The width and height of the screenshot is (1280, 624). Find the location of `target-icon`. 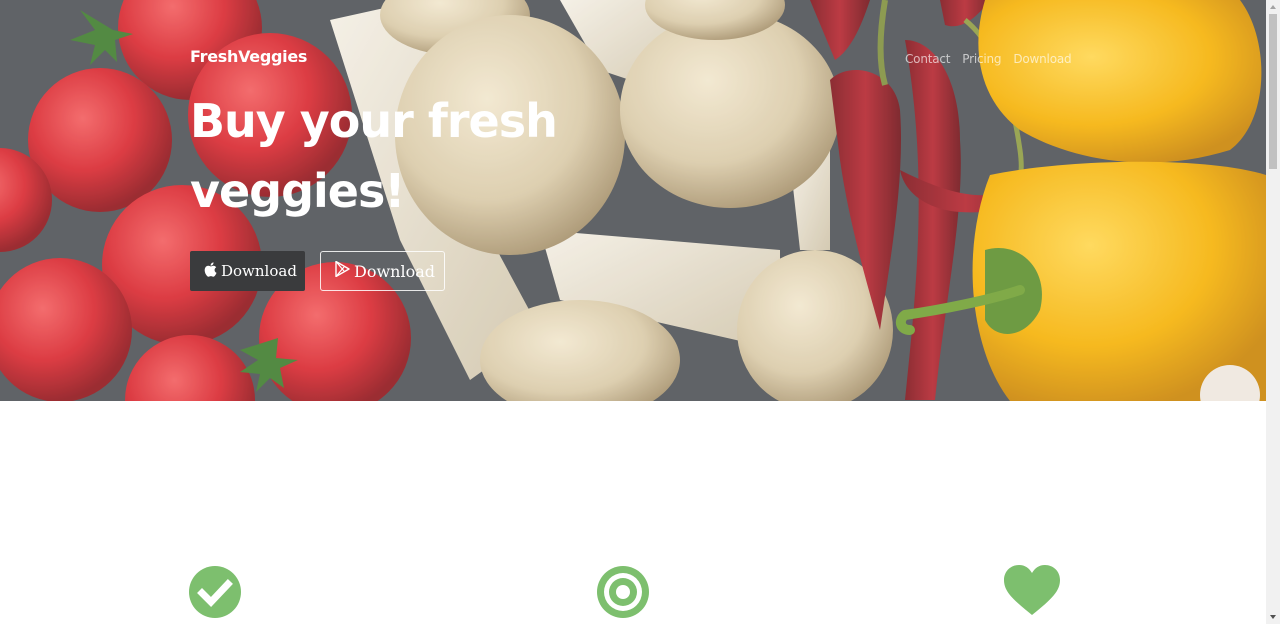

target-icon is located at coordinates (623, 592).